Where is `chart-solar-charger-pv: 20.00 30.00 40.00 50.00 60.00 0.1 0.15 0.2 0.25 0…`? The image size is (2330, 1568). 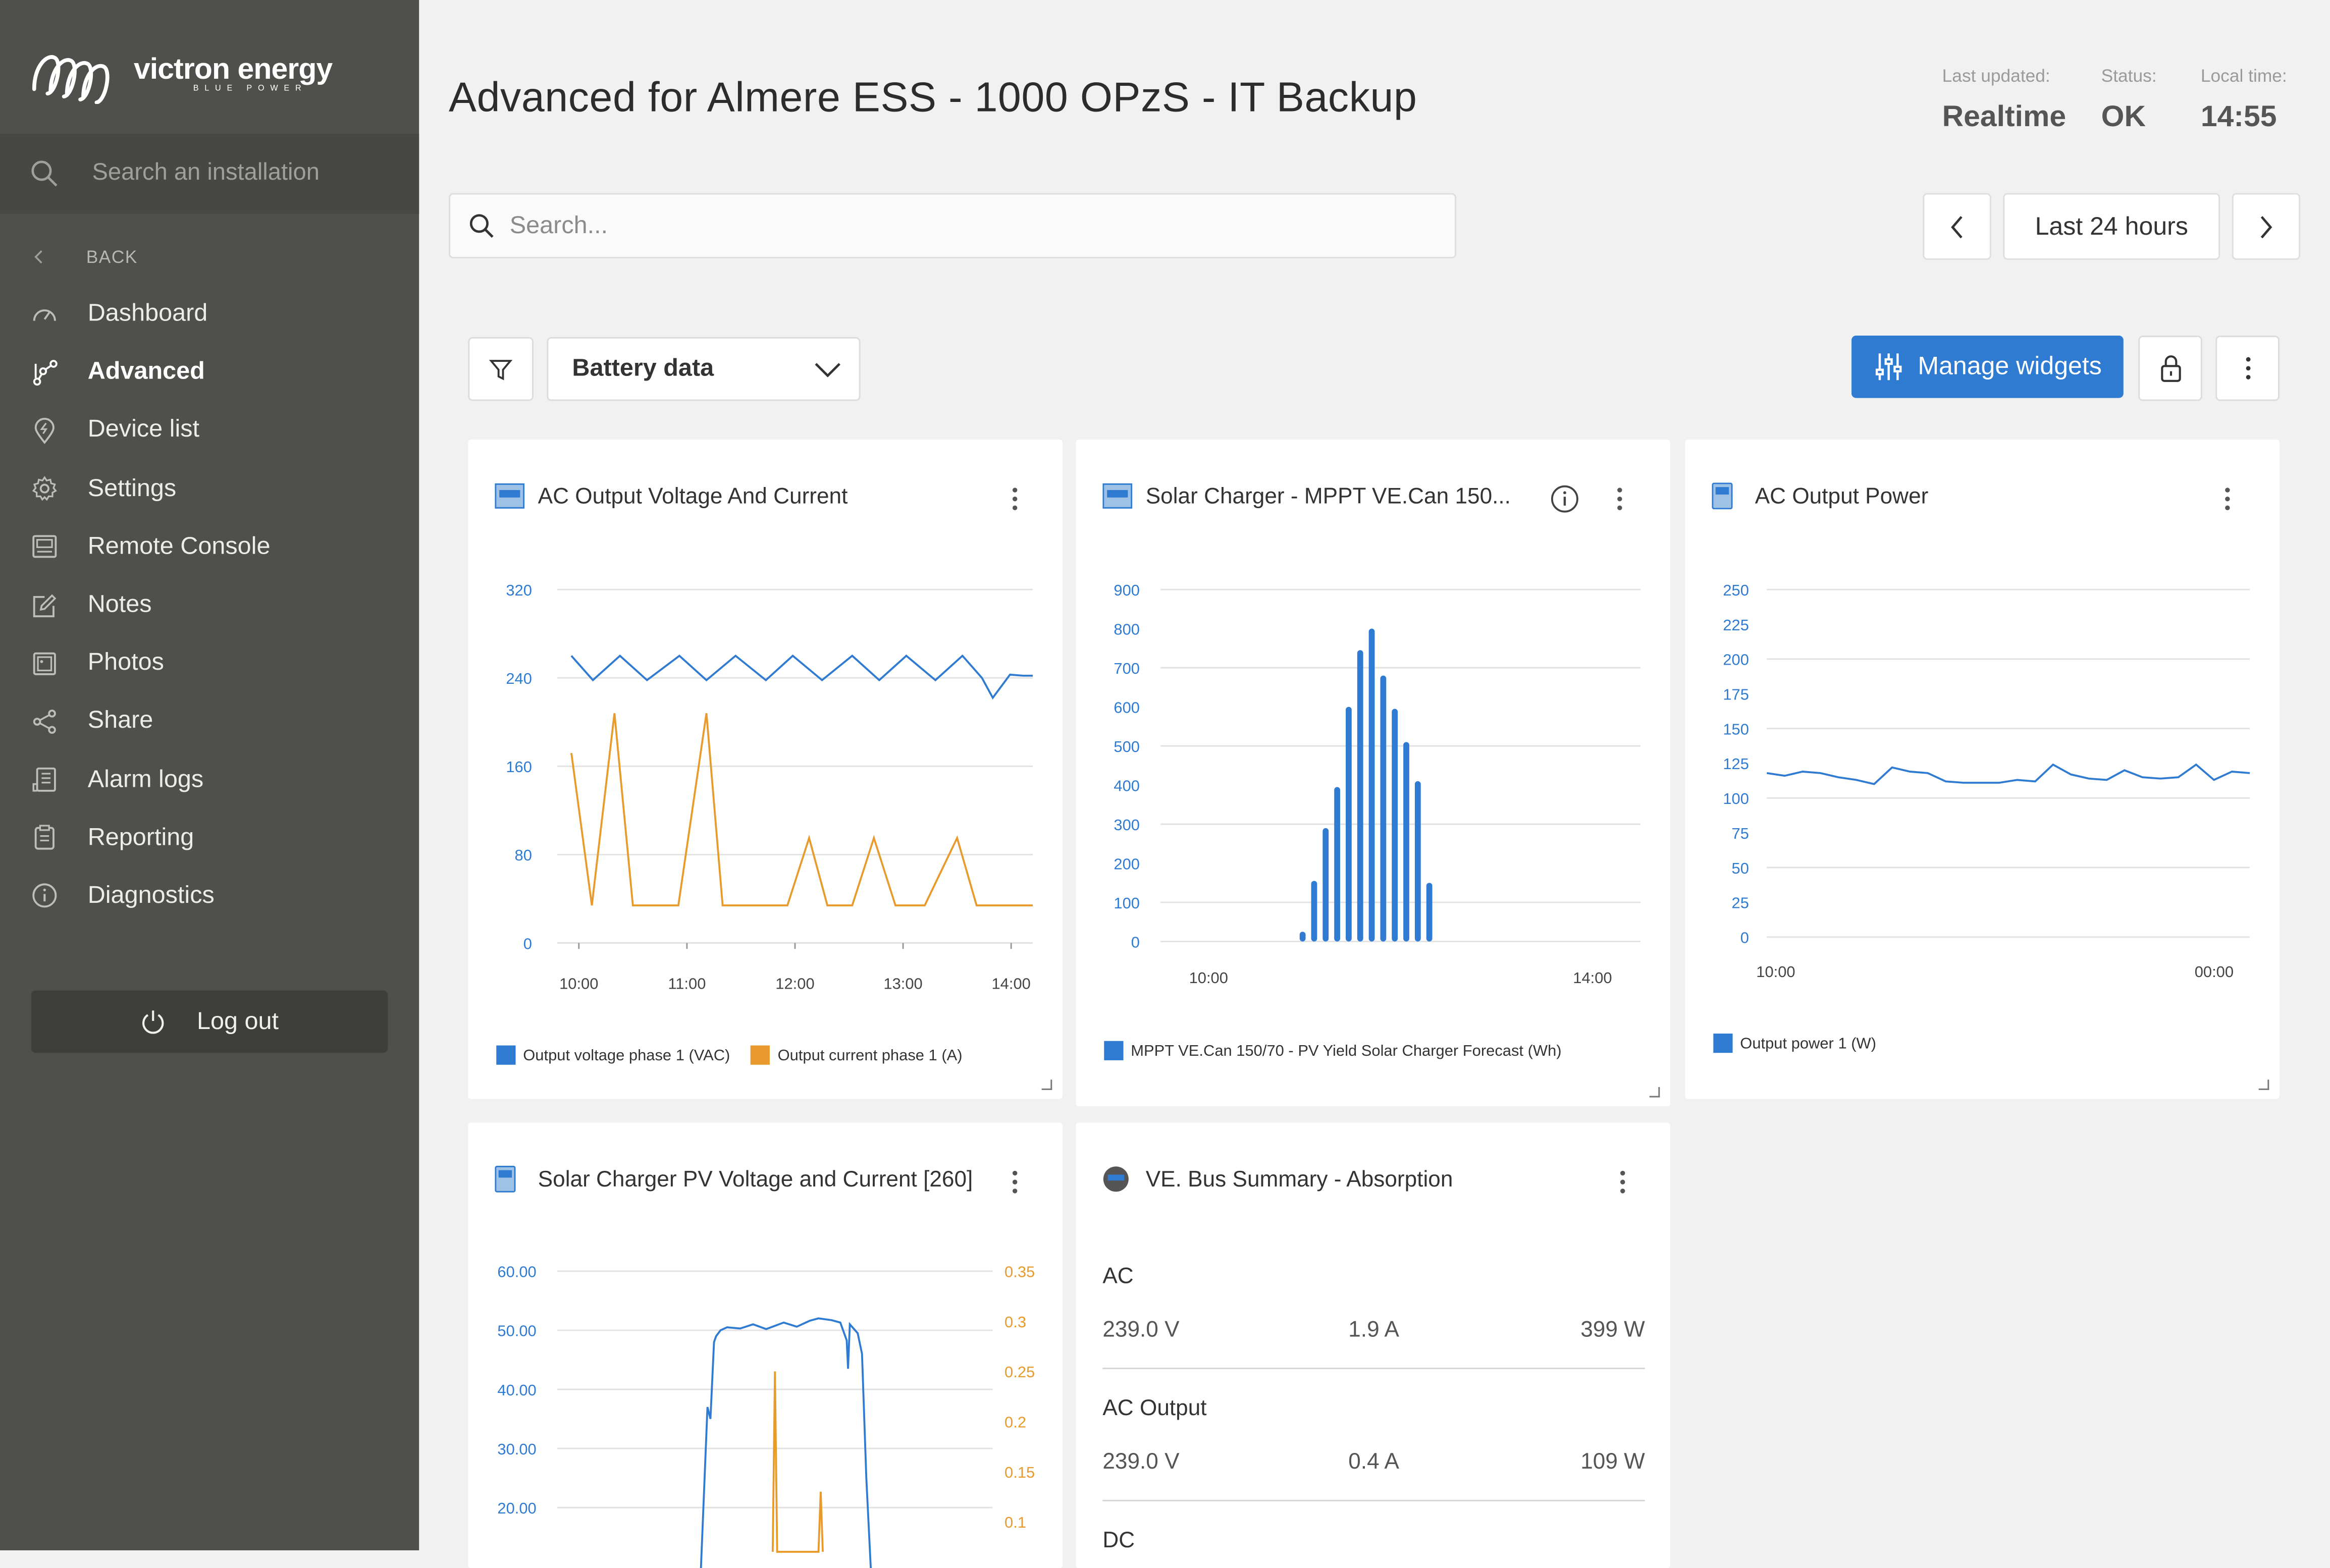
chart-solar-charger-pv: 20.00 30.00 40.00 50.00 60.00 0.1 0.15 0.2 0.25 0… is located at coordinates (766, 1415).